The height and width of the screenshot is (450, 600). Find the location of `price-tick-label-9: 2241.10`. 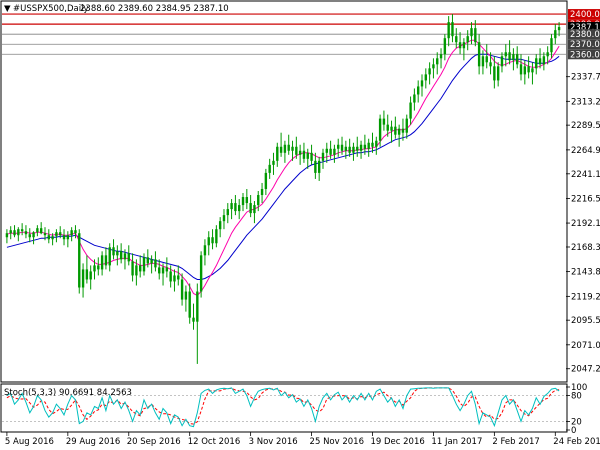

price-tick-label-9: 2241.10 is located at coordinates (585, 175).